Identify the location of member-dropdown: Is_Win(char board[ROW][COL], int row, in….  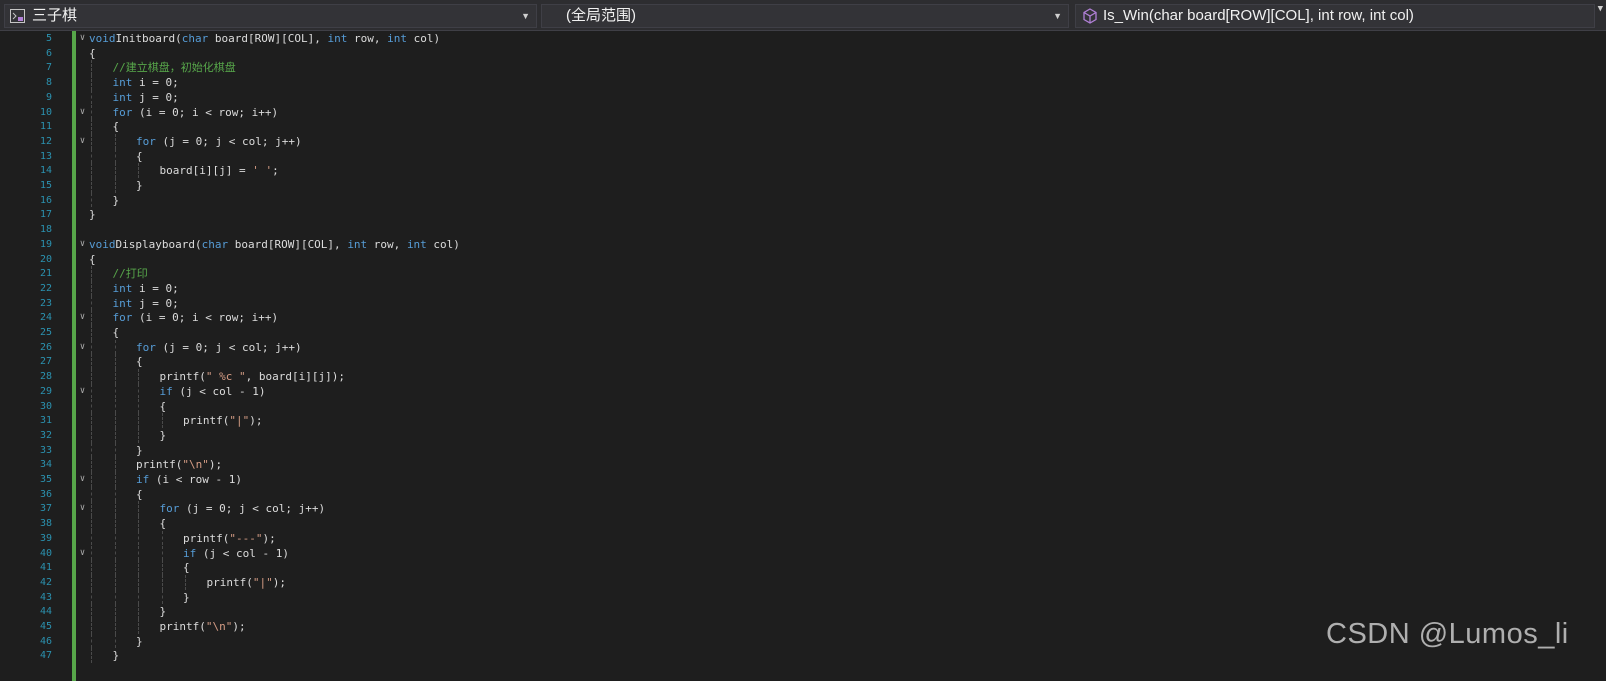
(1335, 16).